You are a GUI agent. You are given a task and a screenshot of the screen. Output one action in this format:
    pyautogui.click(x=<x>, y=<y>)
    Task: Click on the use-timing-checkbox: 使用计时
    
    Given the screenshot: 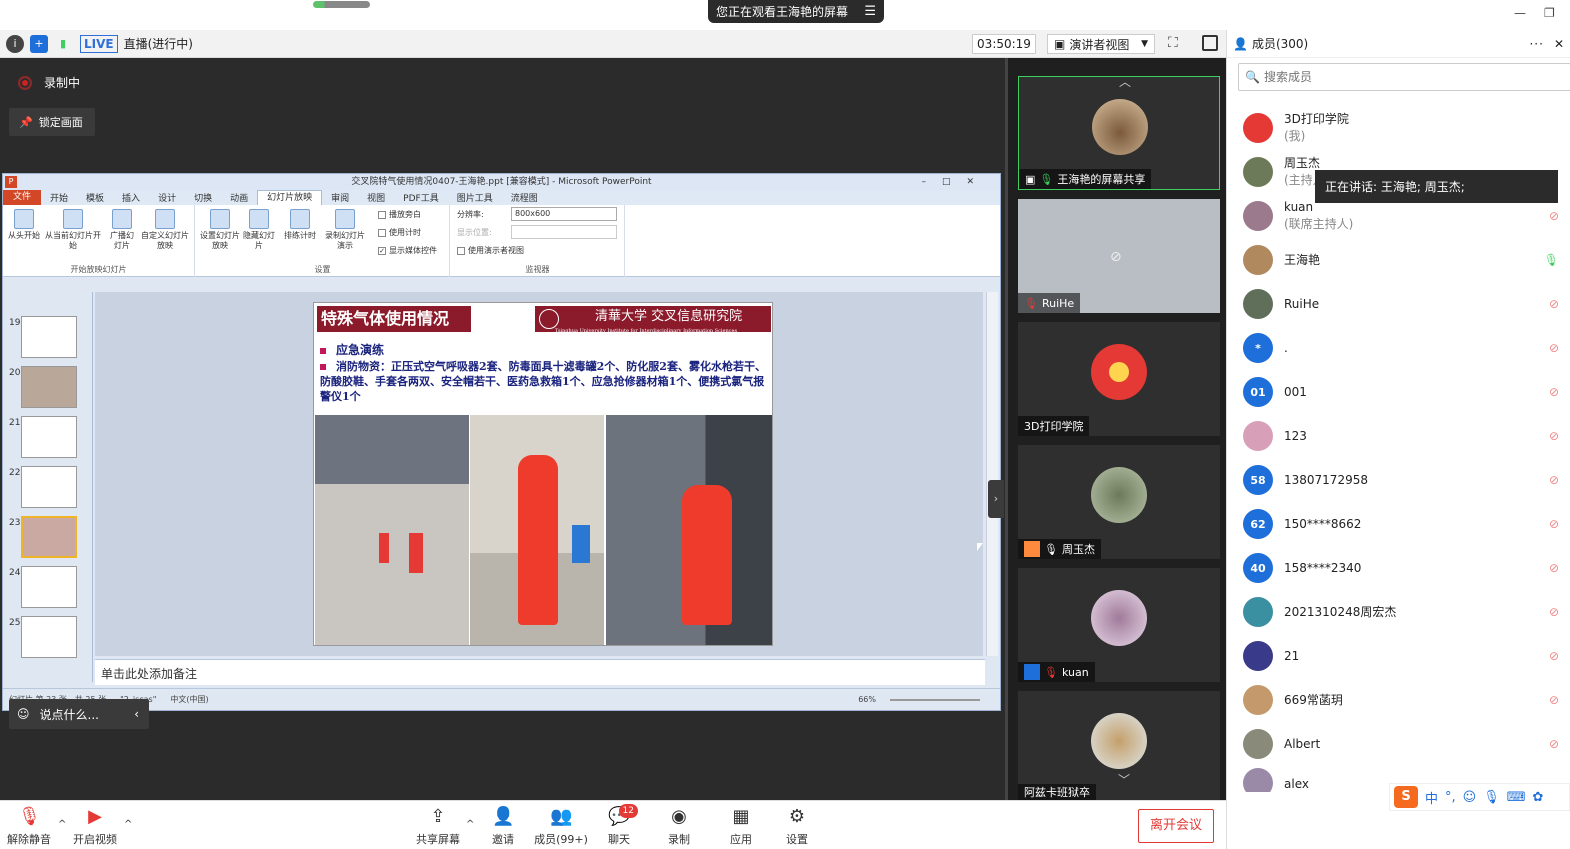 What is the action you would take?
    pyautogui.click(x=399, y=232)
    